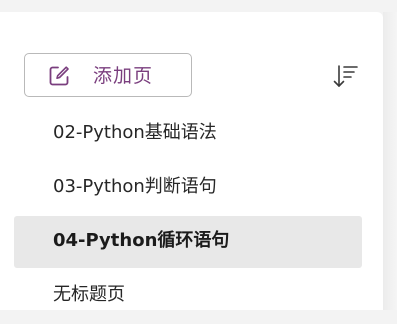 The height and width of the screenshot is (324, 397). What do you see at coordinates (89, 294) in the screenshot?
I see `page-item-title: 无标题页` at bounding box center [89, 294].